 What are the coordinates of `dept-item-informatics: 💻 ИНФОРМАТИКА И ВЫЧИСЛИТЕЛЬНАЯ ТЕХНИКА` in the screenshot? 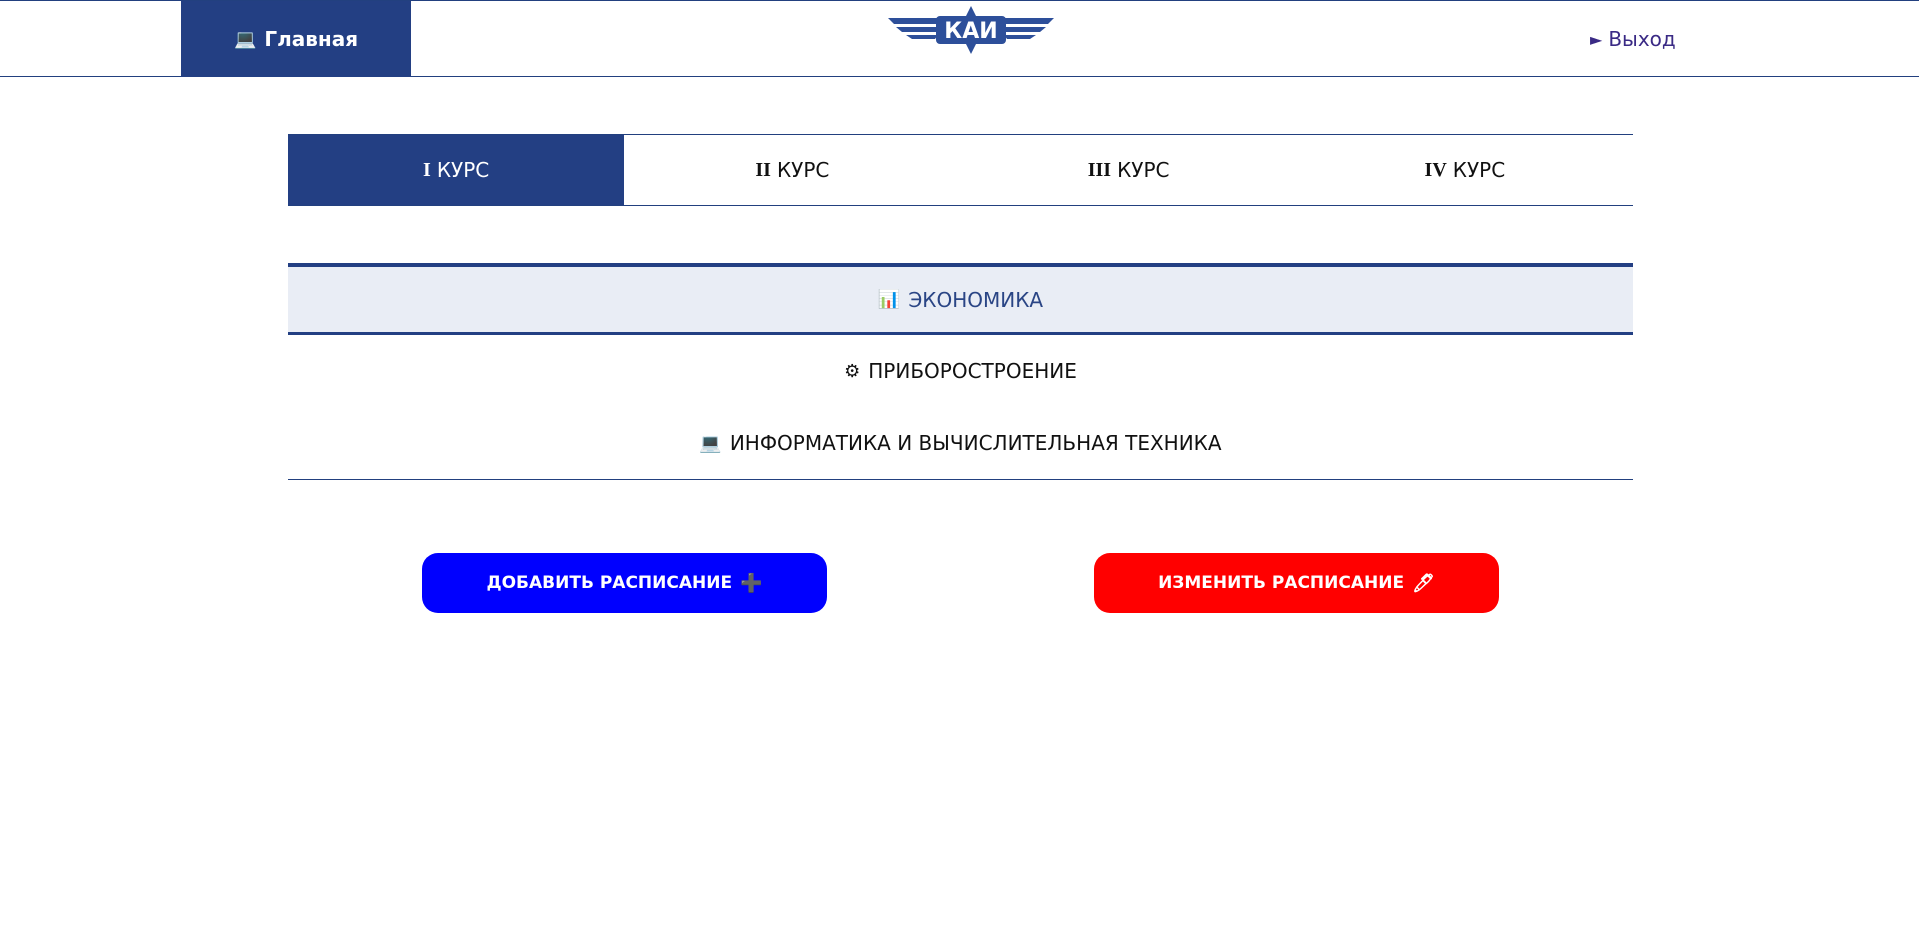 It's located at (960, 443).